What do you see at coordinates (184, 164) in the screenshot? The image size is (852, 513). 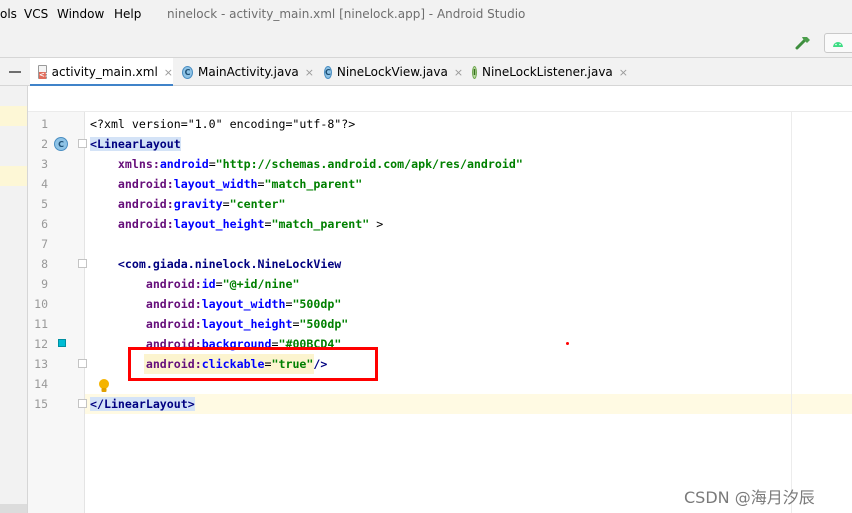 I see `code-token: android` at bounding box center [184, 164].